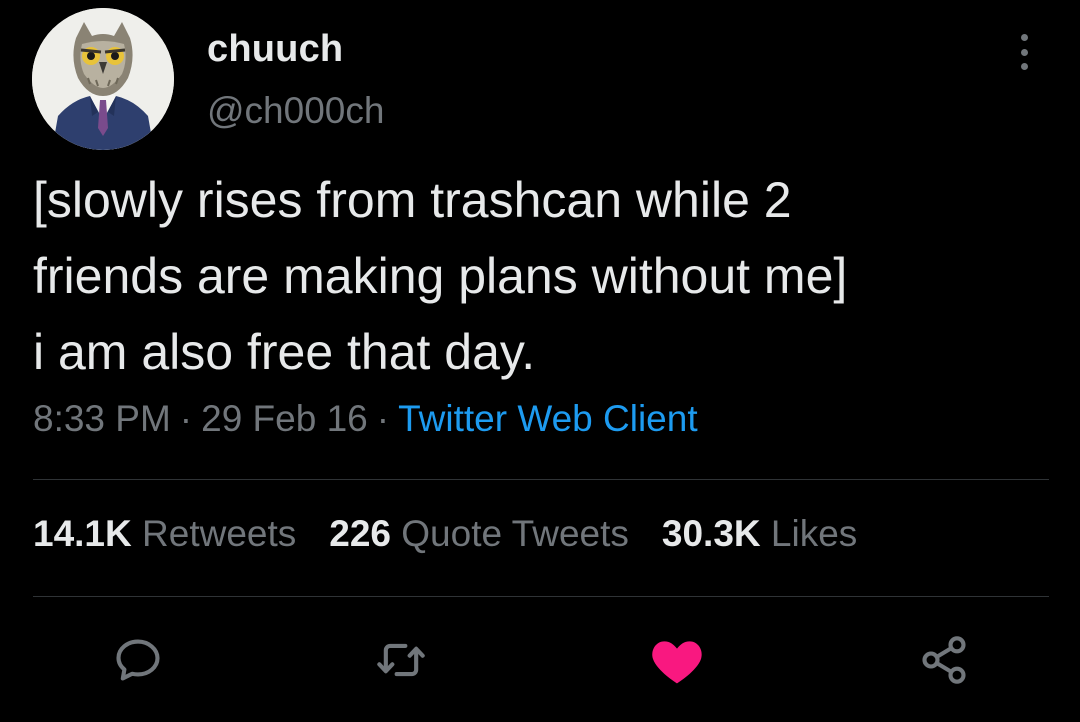 Image resolution: width=1080 pixels, height=722 pixels. I want to click on share-icon, so click(944, 660).